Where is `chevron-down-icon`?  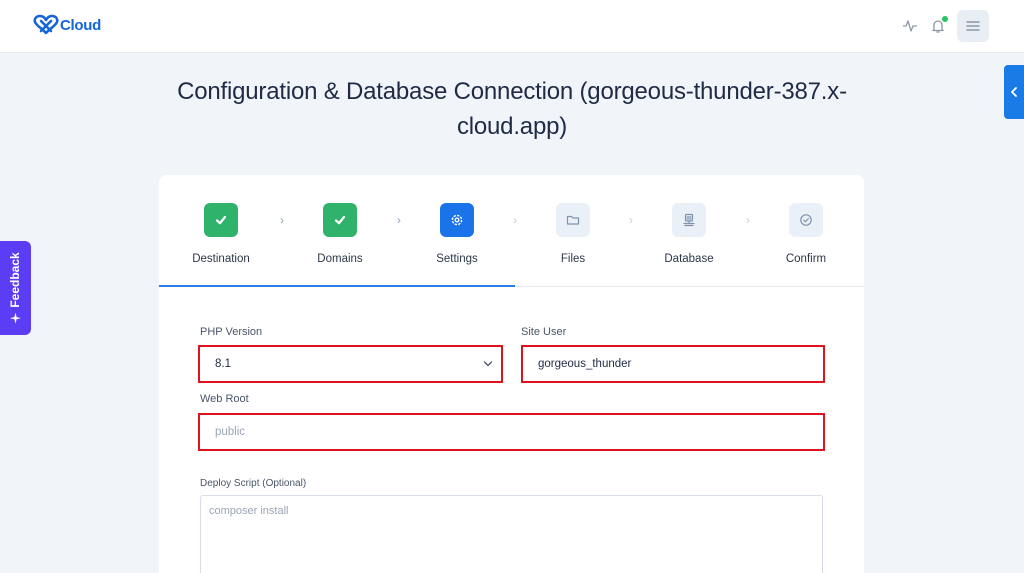 chevron-down-icon is located at coordinates (488, 364).